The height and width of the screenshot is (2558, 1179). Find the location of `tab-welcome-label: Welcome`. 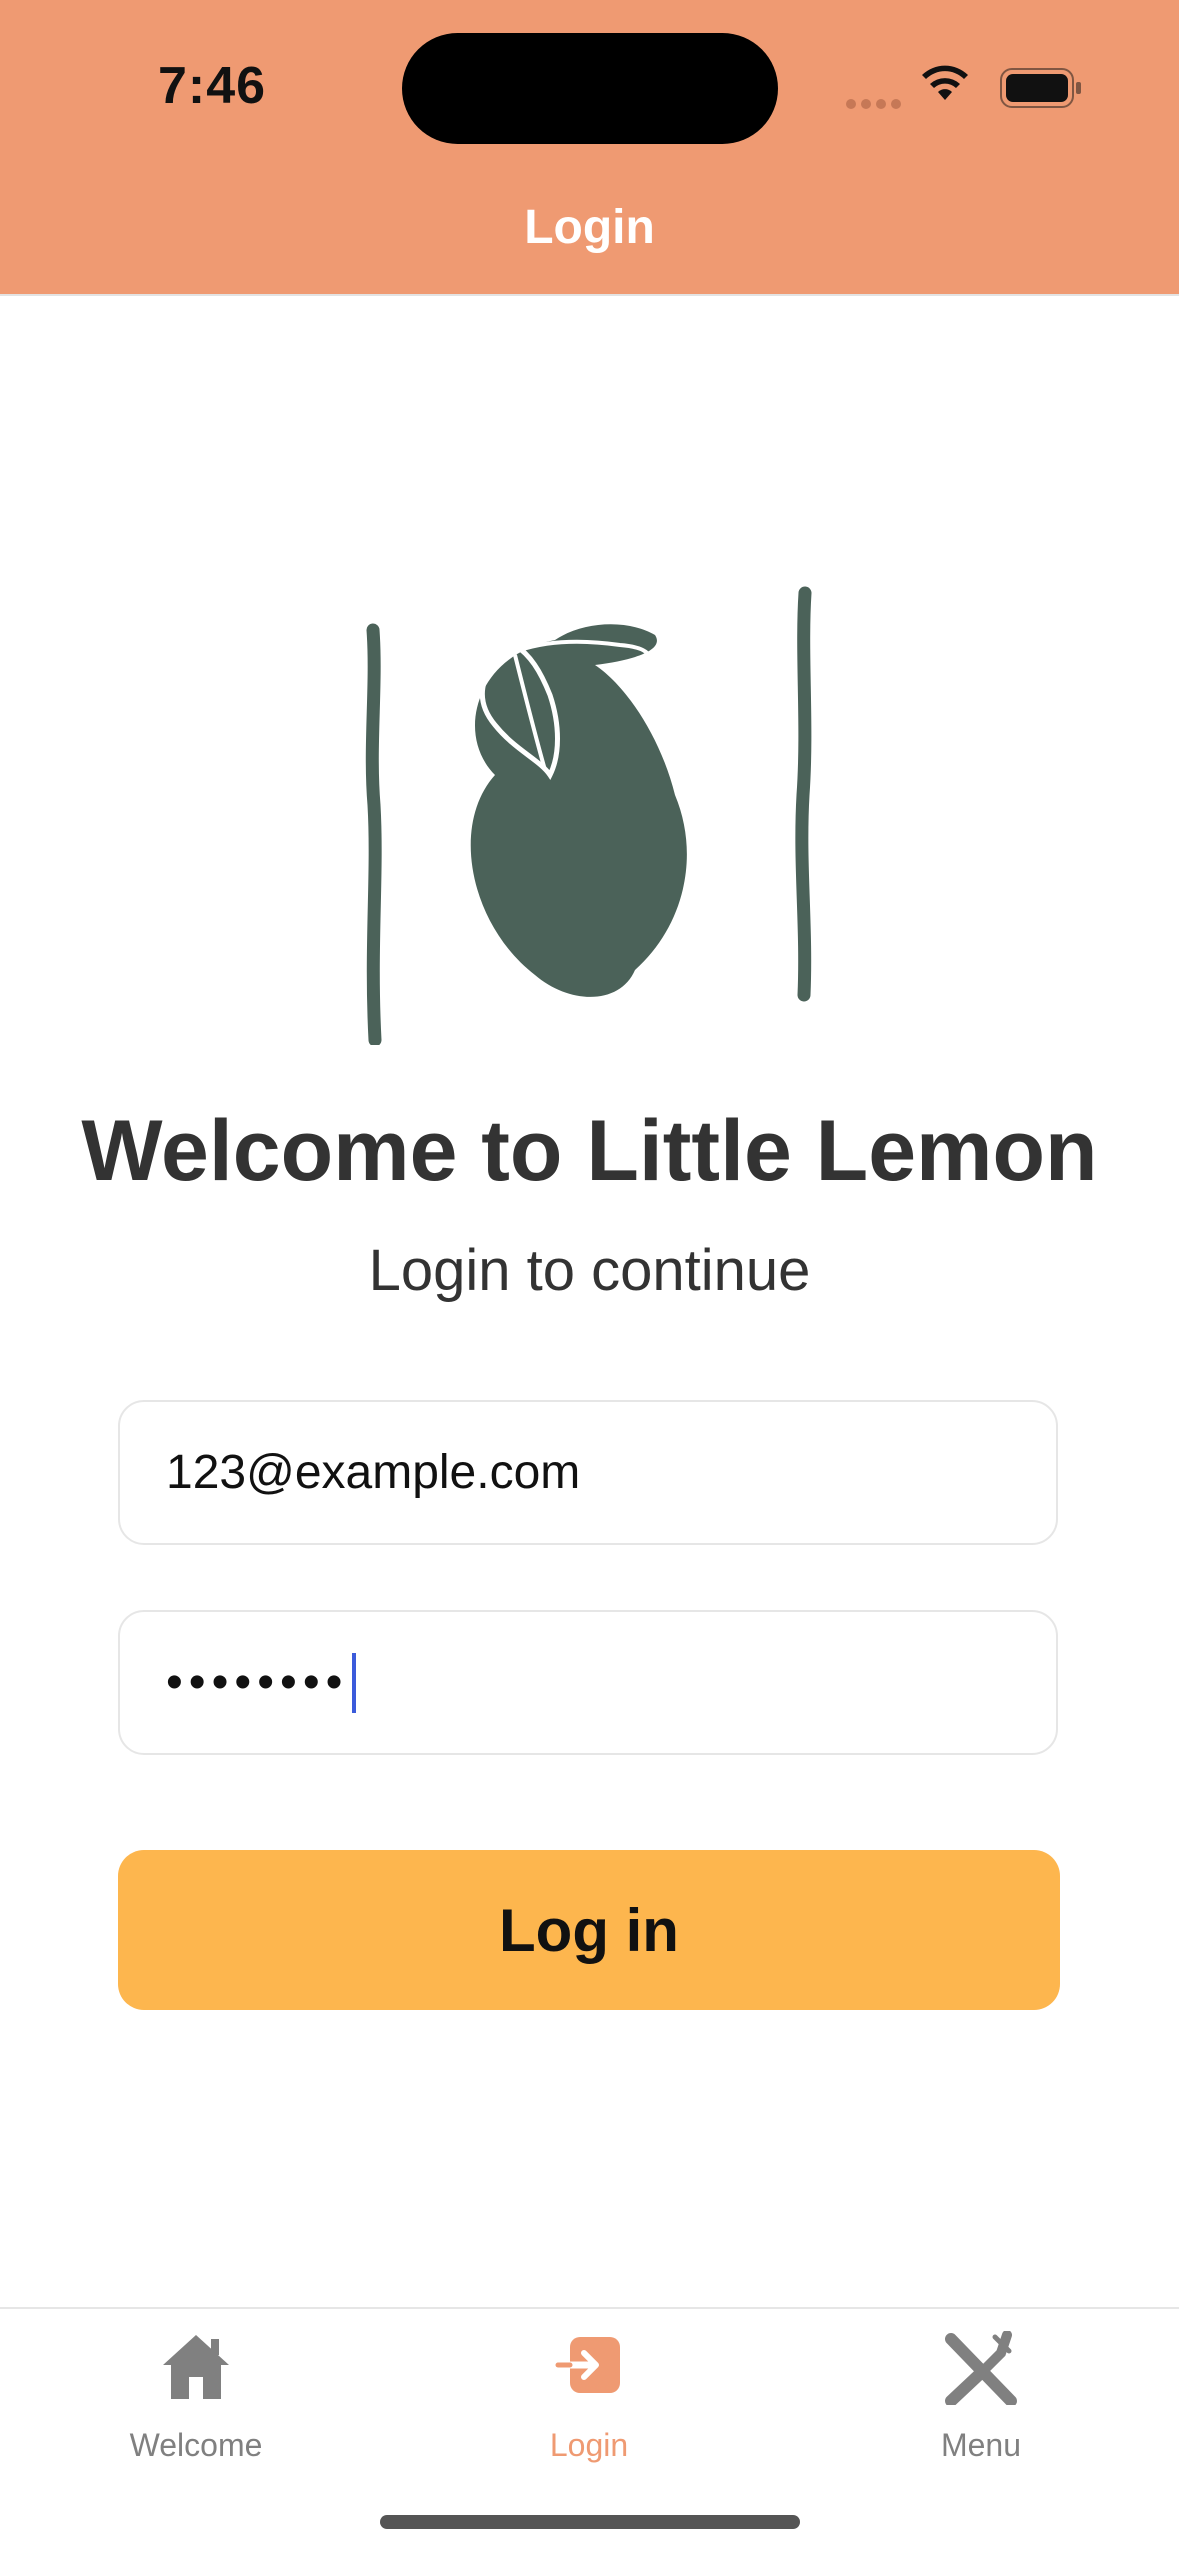

tab-welcome-label: Welcome is located at coordinates (196, 2445).